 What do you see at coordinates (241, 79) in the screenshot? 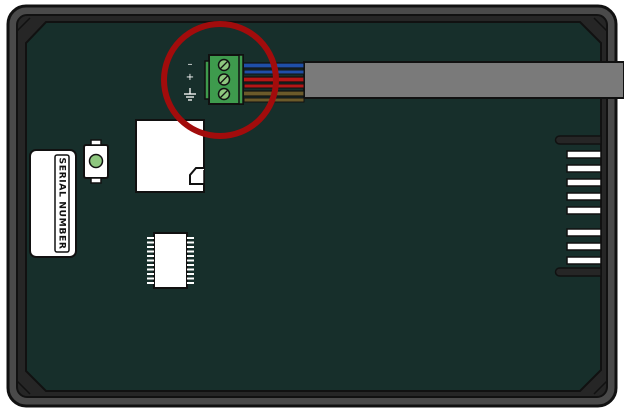
I see `terminal-block-right-ear` at bounding box center [241, 79].